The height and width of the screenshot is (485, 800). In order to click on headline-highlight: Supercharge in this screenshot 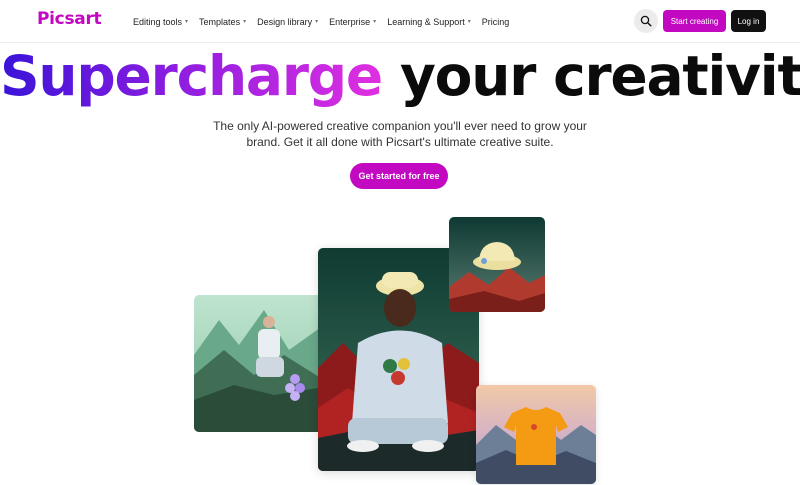, I will do `click(191, 76)`.